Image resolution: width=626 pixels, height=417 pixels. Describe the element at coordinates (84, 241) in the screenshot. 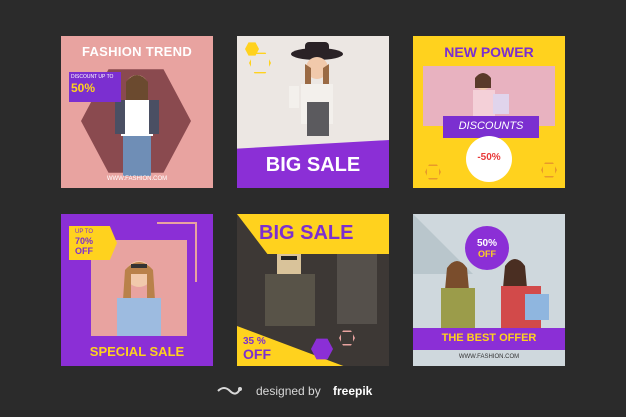

I see `badge-line-2: 70%` at that location.